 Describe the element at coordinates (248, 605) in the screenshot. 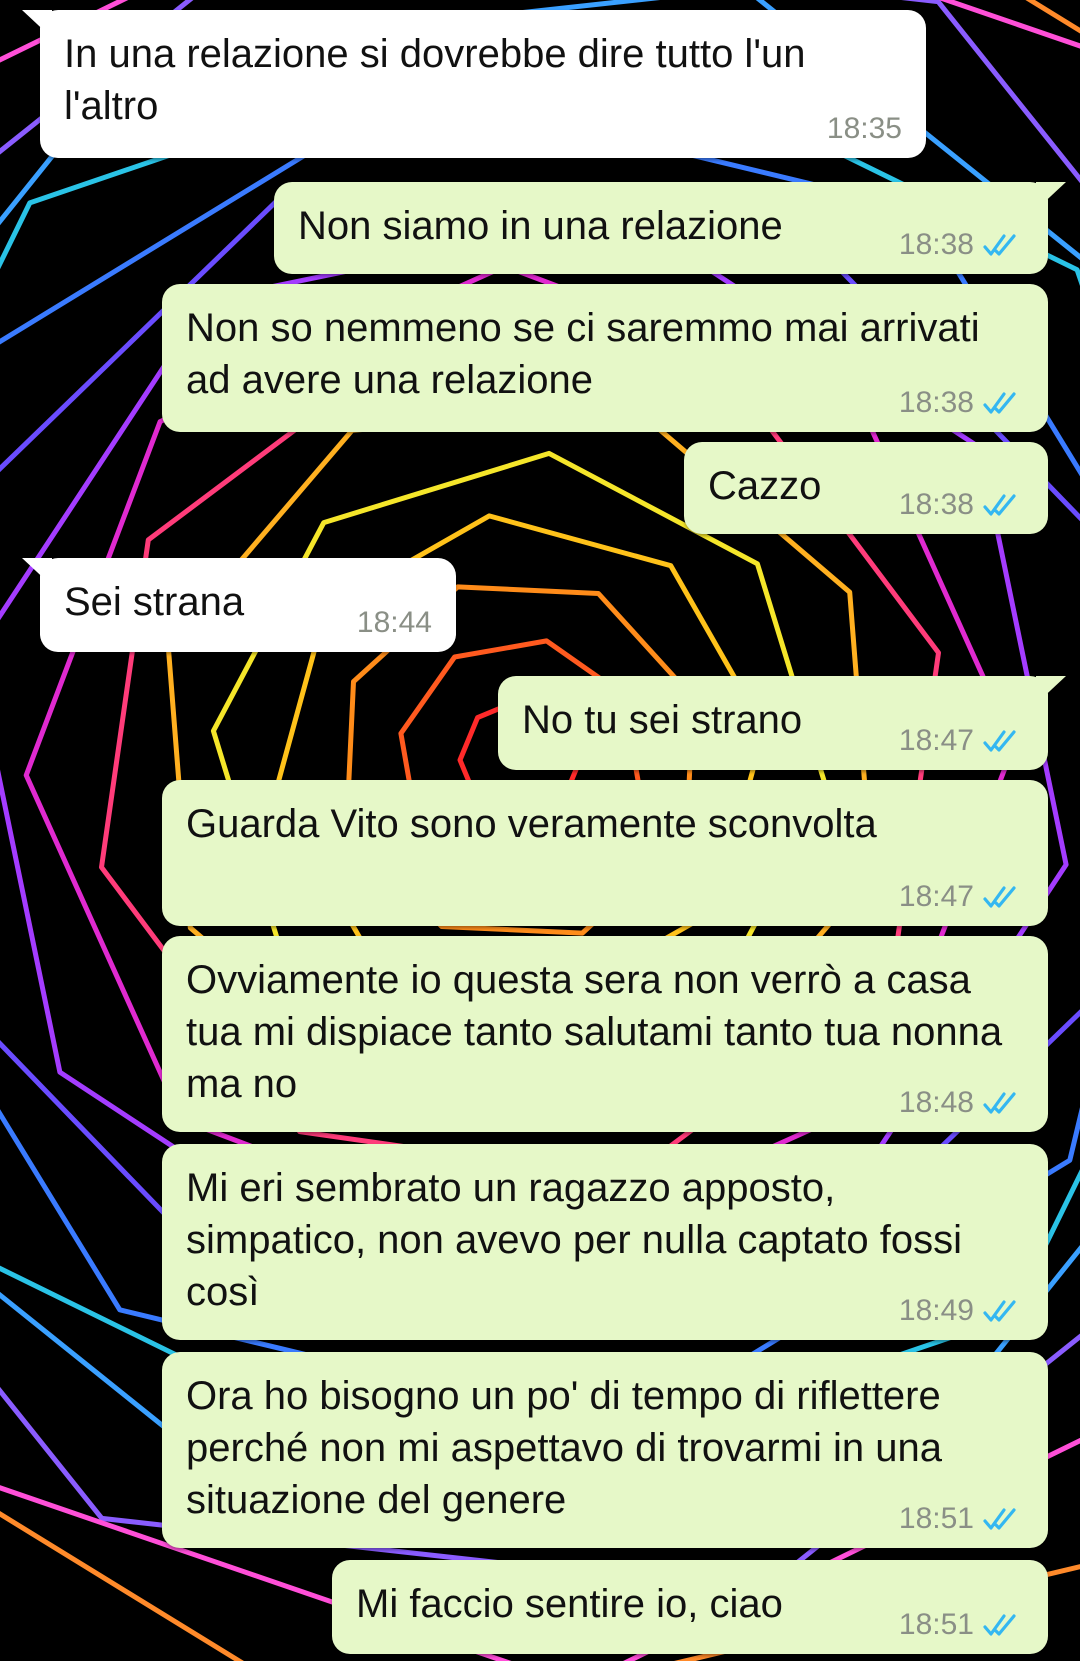

I see `message-bubble-incoming: Sei strana 18:44` at that location.